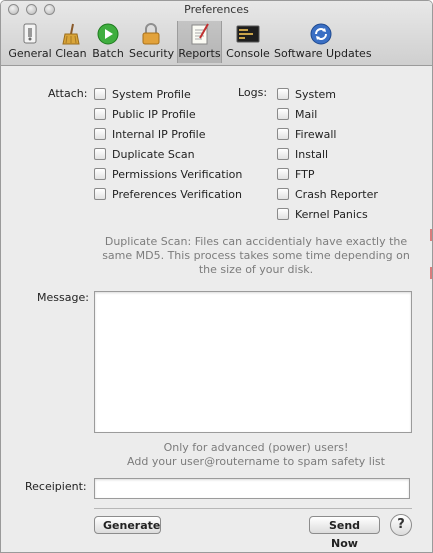 The height and width of the screenshot is (553, 433). What do you see at coordinates (306, 114) in the screenshot?
I see `logs-mail-label: Mail` at bounding box center [306, 114].